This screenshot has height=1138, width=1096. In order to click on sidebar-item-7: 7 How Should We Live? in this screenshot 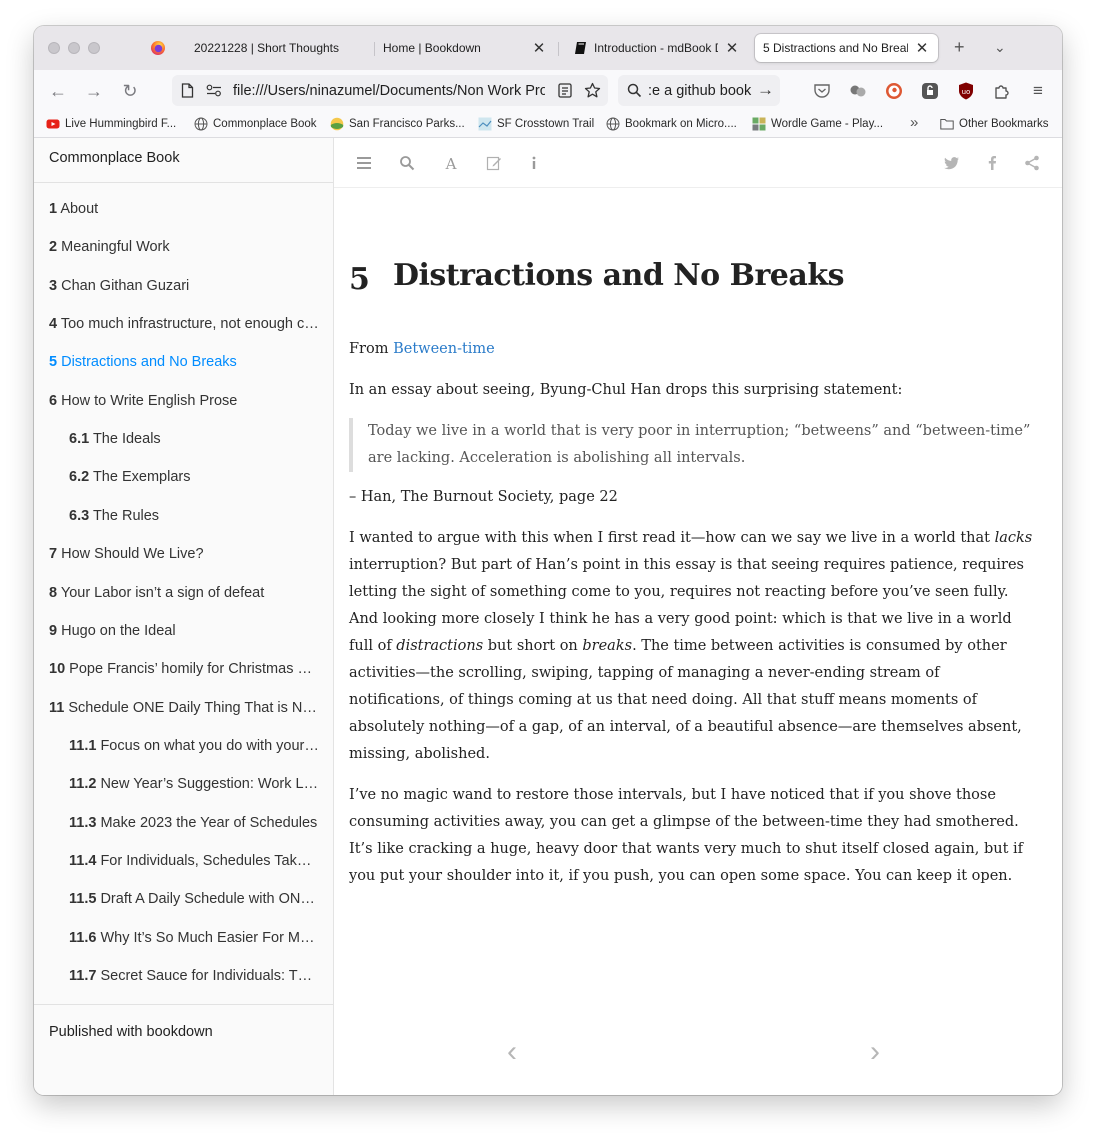, I will do `click(184, 554)`.